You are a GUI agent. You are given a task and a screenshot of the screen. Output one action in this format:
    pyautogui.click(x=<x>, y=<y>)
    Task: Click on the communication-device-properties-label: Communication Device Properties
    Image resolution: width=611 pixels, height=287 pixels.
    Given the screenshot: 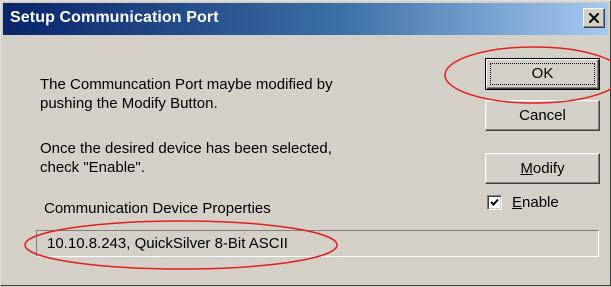 What is the action you would take?
    pyautogui.click(x=157, y=208)
    